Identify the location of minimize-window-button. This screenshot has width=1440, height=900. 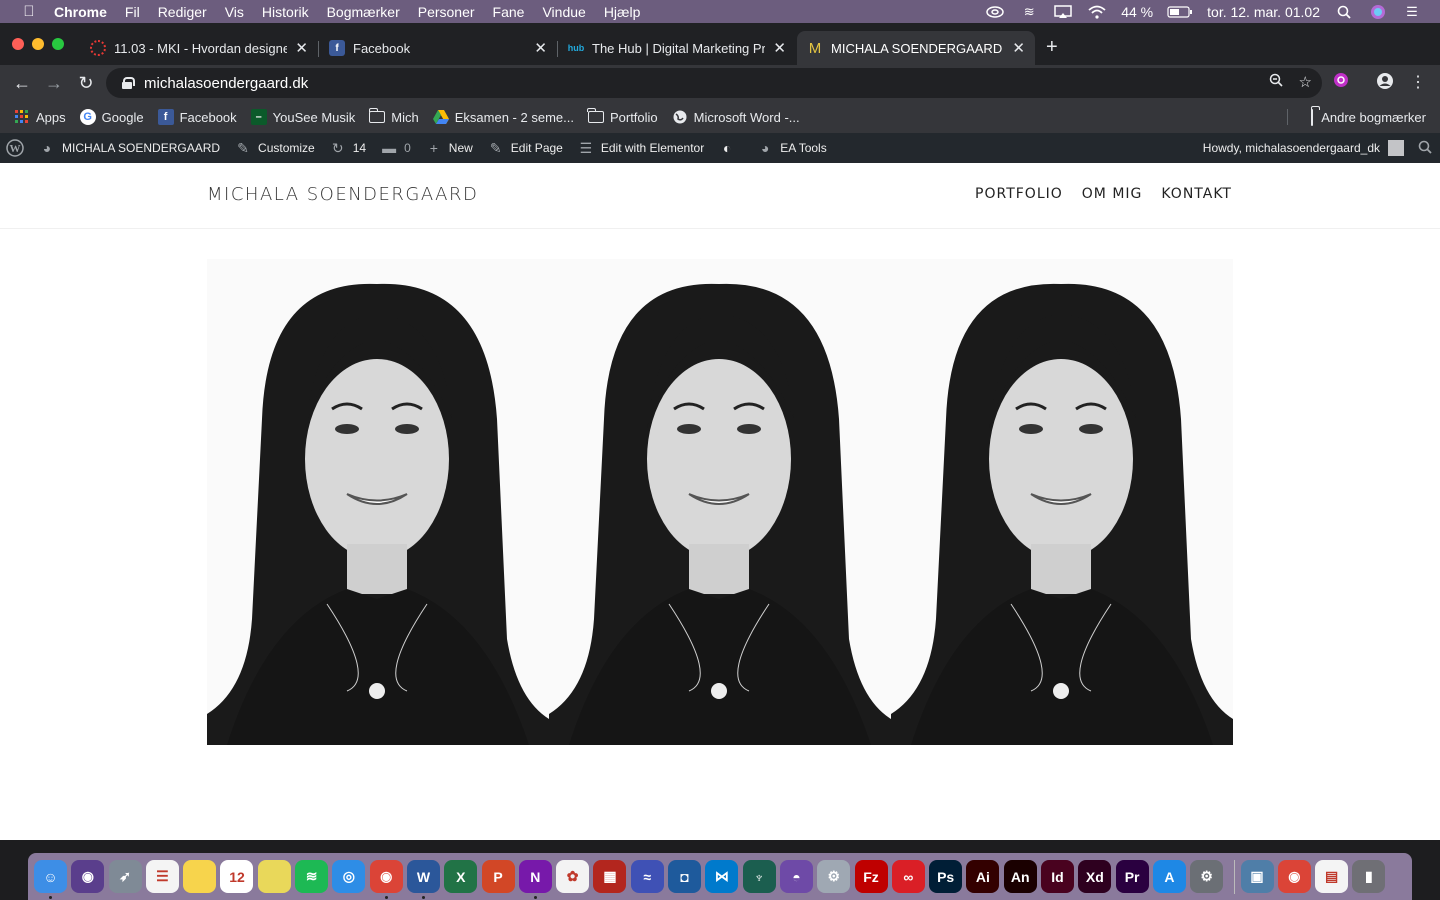
(38, 44).